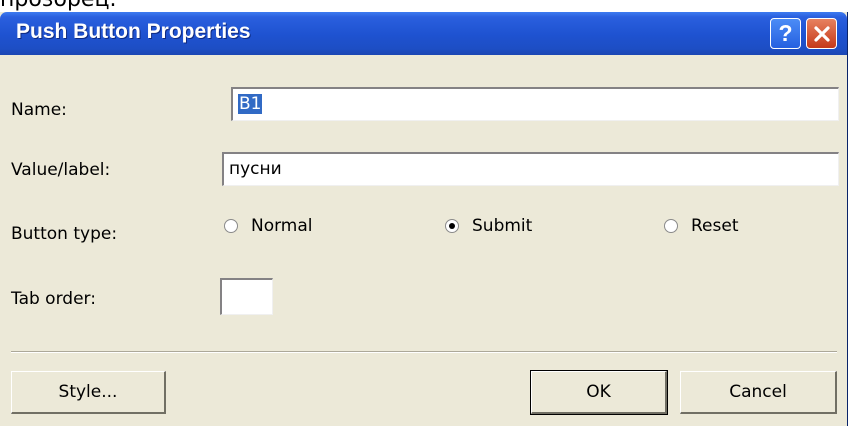 The width and height of the screenshot is (855, 426). I want to click on close-icon, so click(821, 33).